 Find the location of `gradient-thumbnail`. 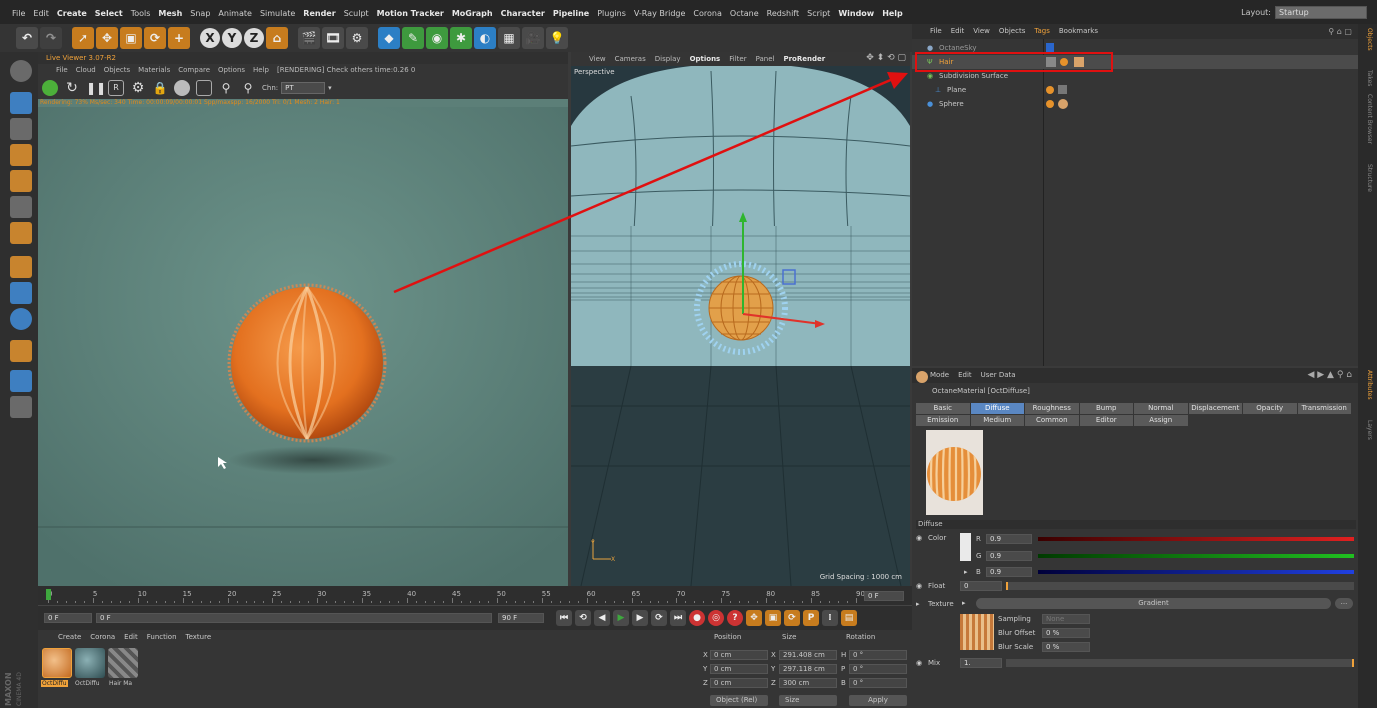

gradient-thumbnail is located at coordinates (977, 632).